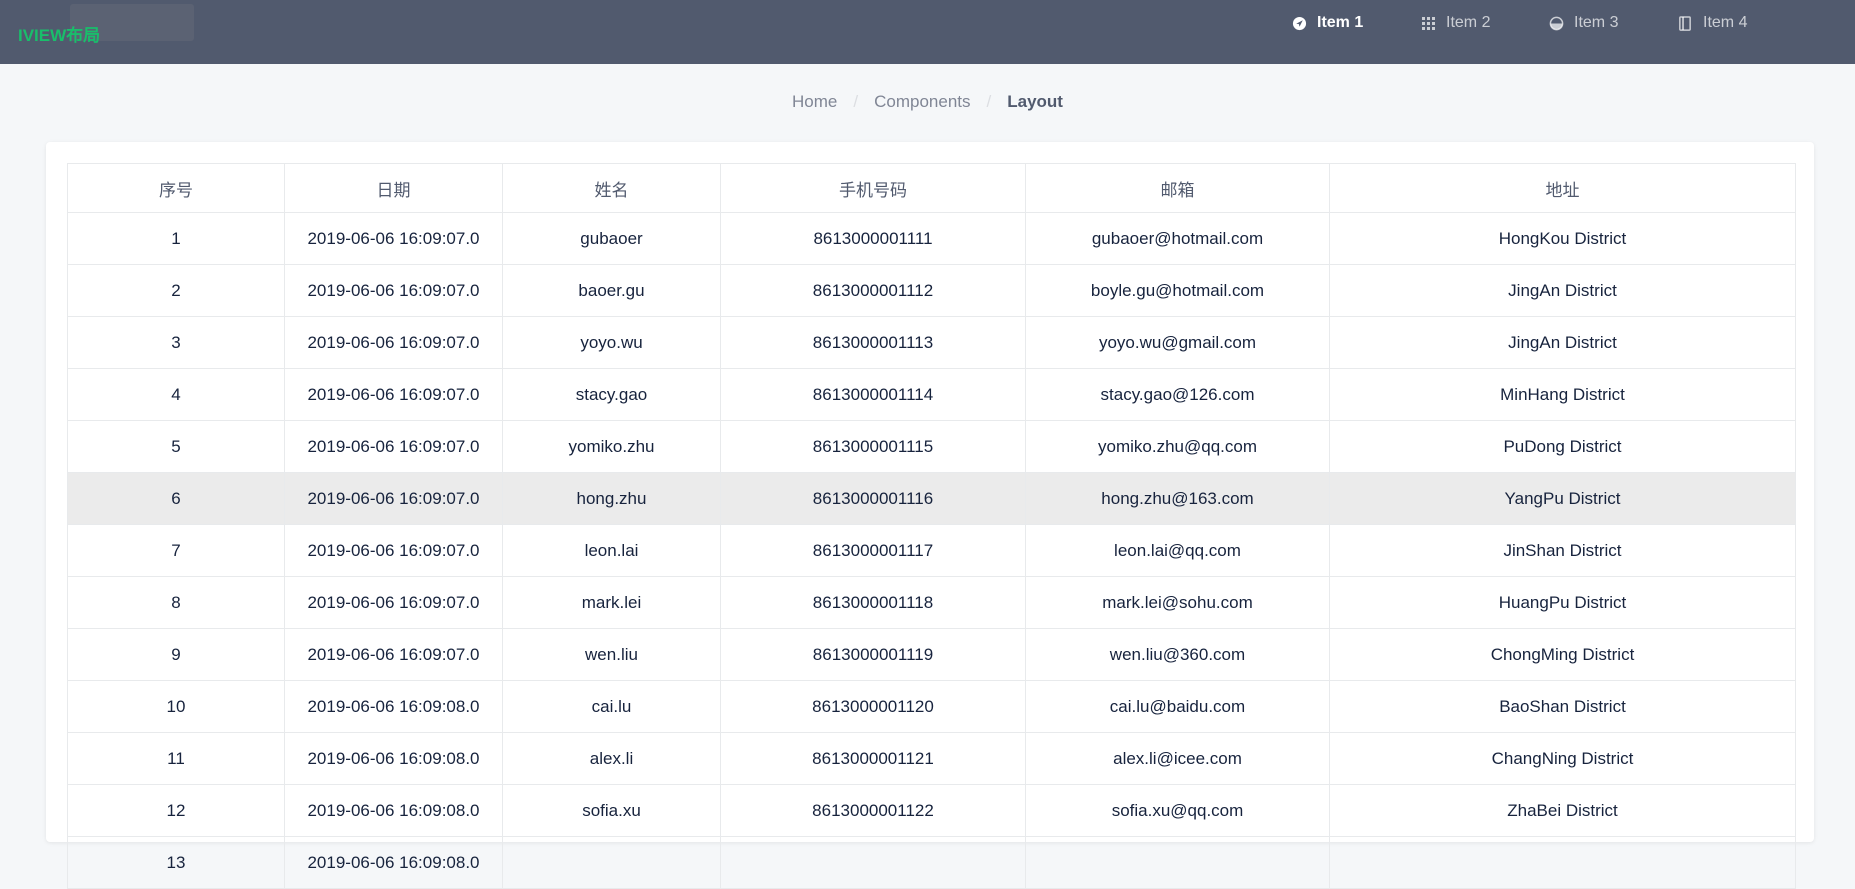 This screenshot has width=1855, height=889. I want to click on cell-email, so click(1177, 862).